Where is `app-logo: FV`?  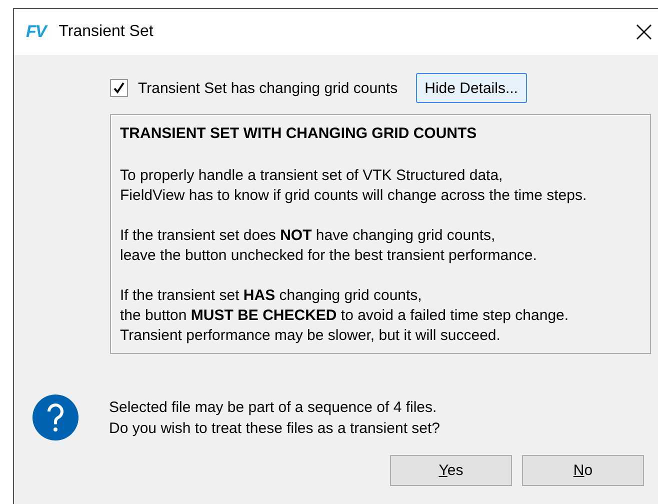
app-logo: FV is located at coordinates (36, 32).